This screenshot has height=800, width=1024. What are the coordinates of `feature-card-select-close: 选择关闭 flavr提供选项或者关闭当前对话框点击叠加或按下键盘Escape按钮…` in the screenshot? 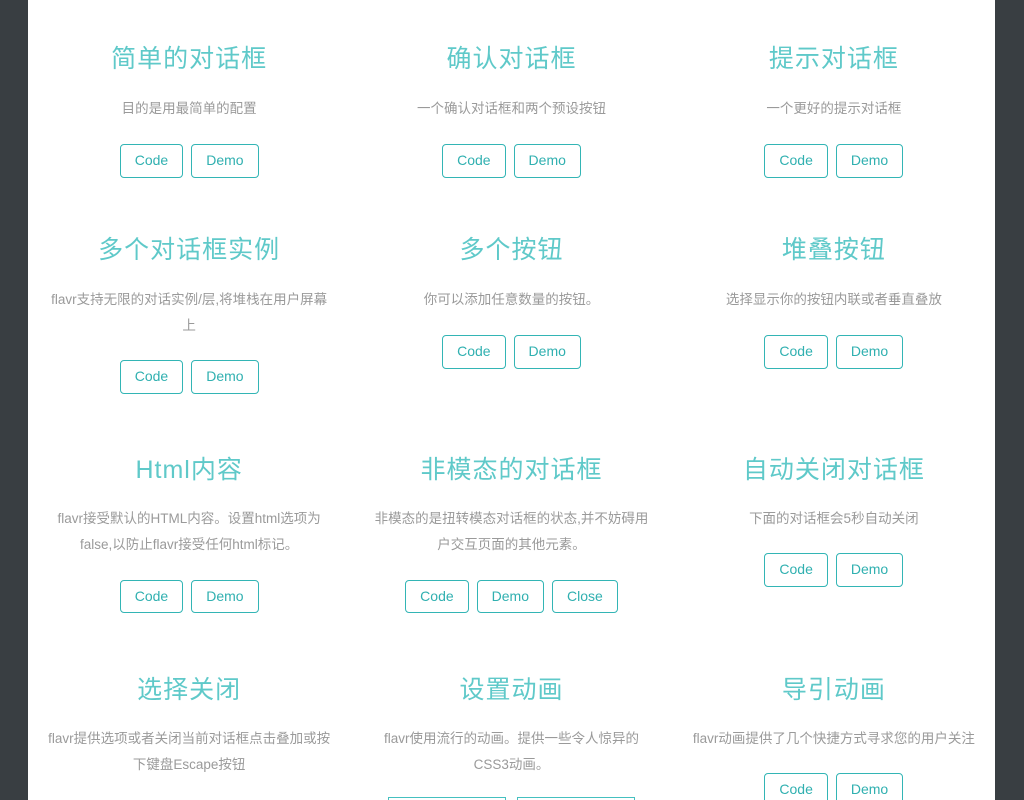 It's located at (189, 706).